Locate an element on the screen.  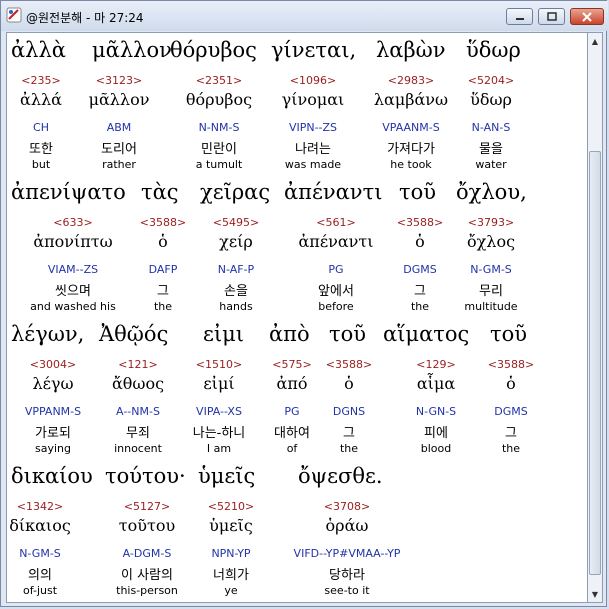
vertical-scrollbar: ▲ ▼ is located at coordinates (595, 317).